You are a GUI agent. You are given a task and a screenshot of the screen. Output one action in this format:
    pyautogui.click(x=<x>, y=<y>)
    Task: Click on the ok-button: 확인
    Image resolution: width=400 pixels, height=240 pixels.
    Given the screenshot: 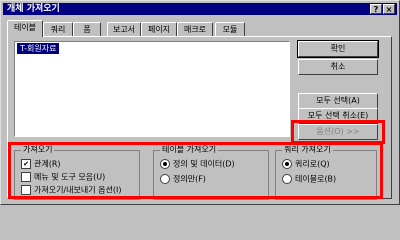 What is the action you would take?
    pyautogui.click(x=338, y=49)
    